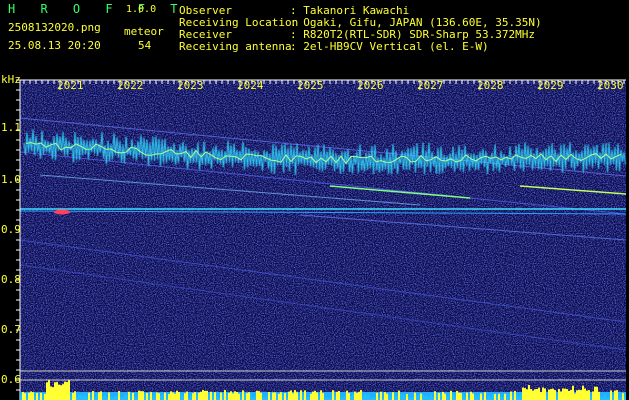  I want to click on axis-unit-label: kHz, so click(11, 79).